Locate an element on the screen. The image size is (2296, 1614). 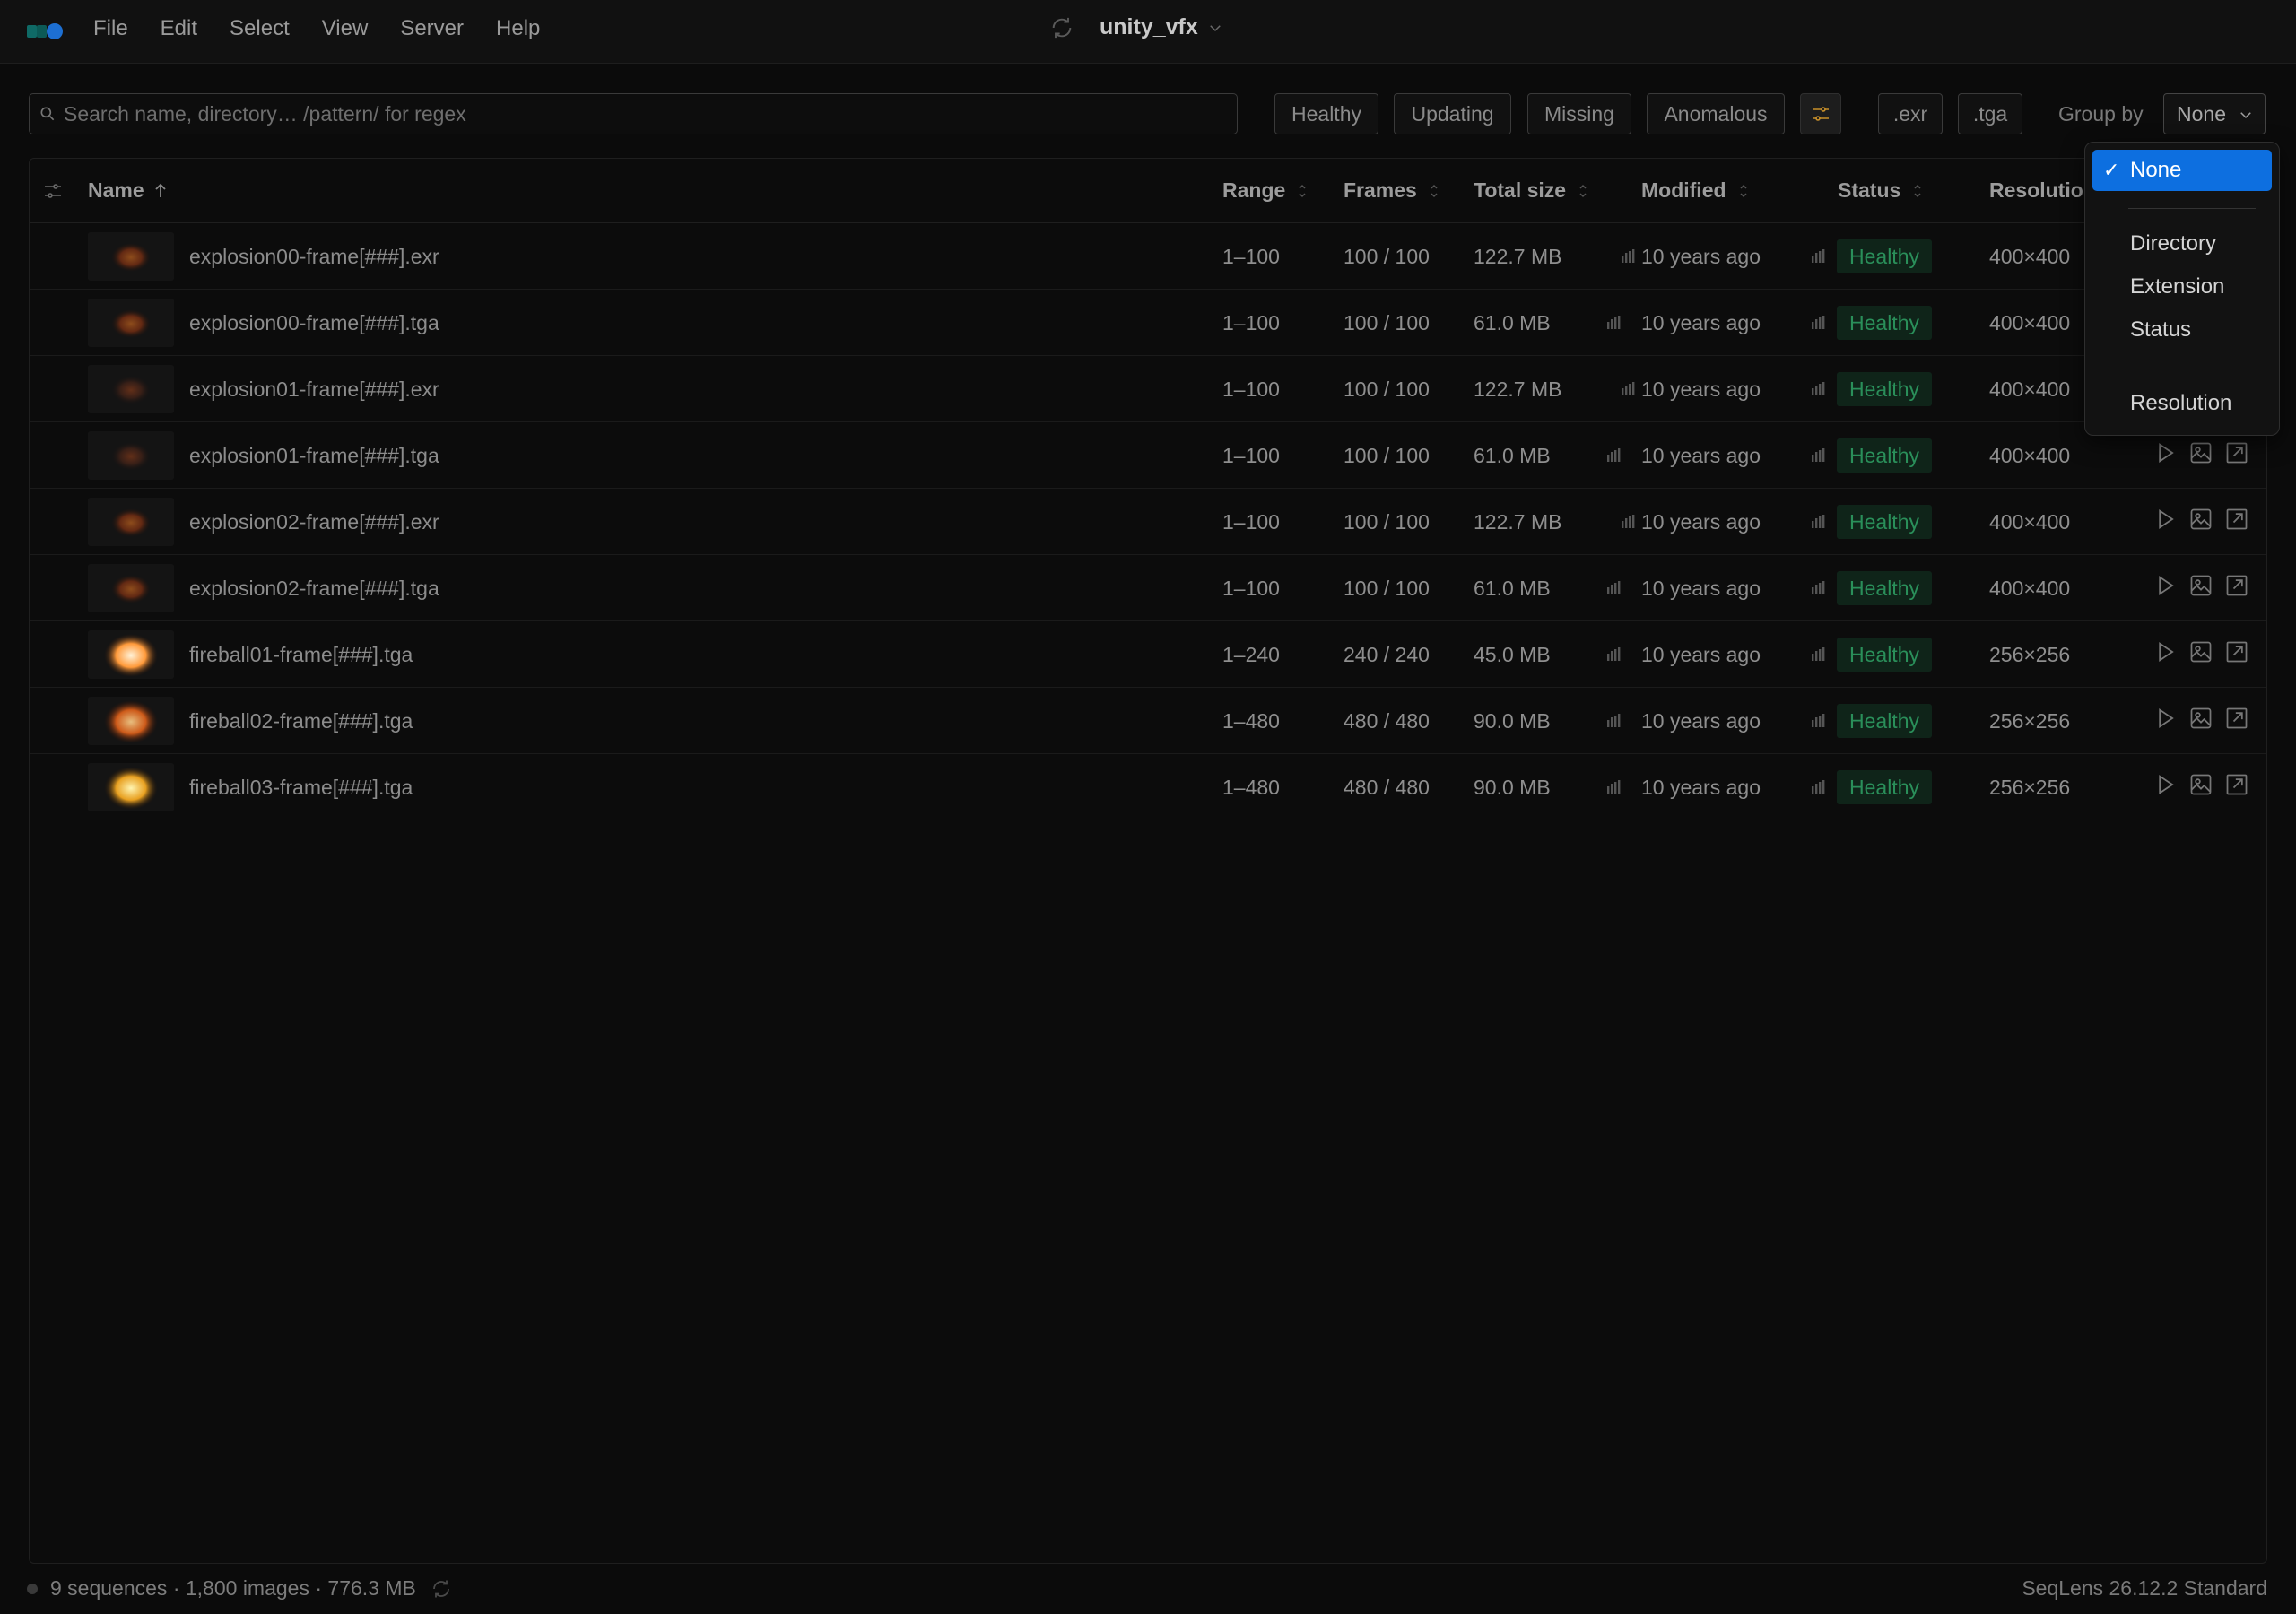
column-header-total-size: Total size is located at coordinates (1531, 190).